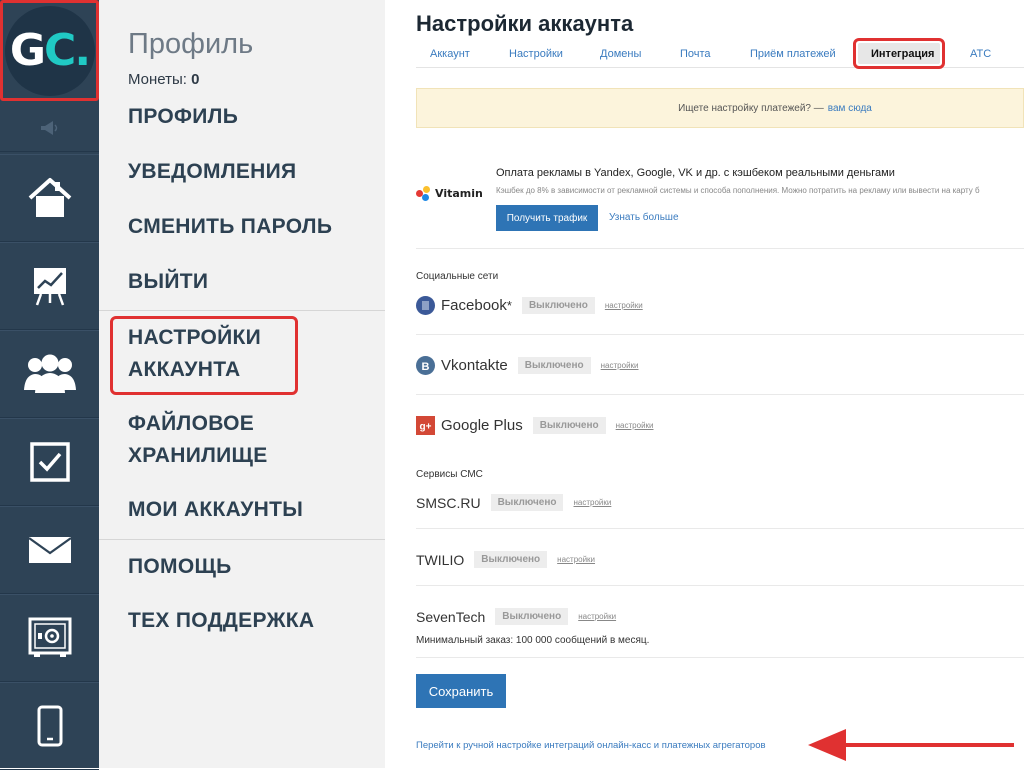 The height and width of the screenshot is (770, 1024). I want to click on menu-item-my-accounts: МОИ АККАУНТЫ, so click(215, 510).